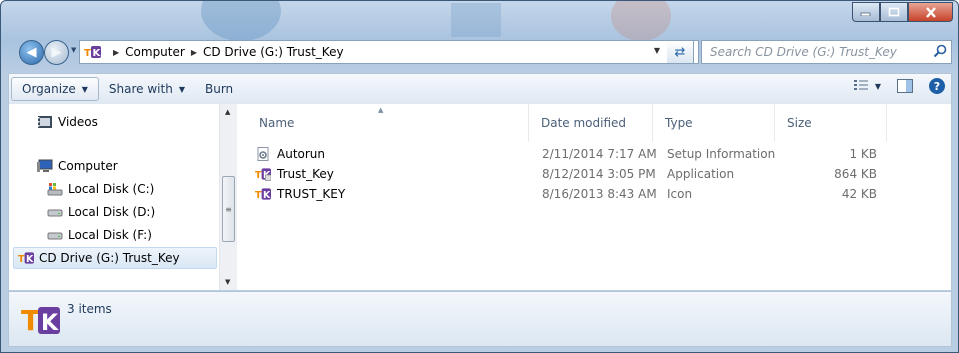  What do you see at coordinates (110, 235) in the screenshot?
I see `nav-label: Local Disk (F:)` at bounding box center [110, 235].